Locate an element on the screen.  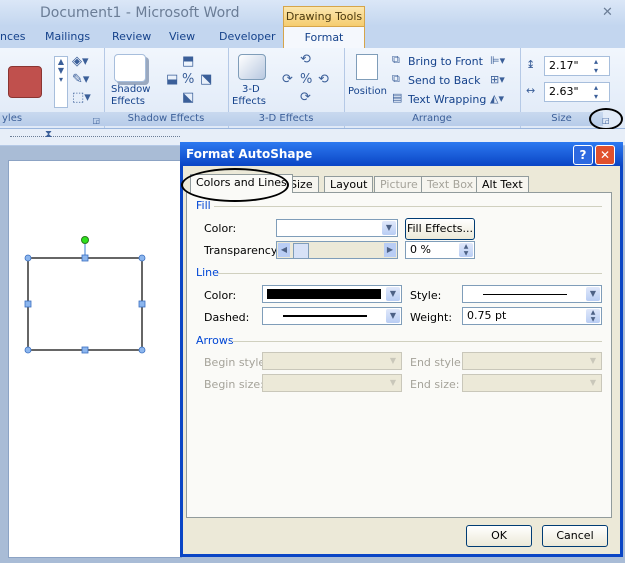
ok-button: OK is located at coordinates (499, 536).